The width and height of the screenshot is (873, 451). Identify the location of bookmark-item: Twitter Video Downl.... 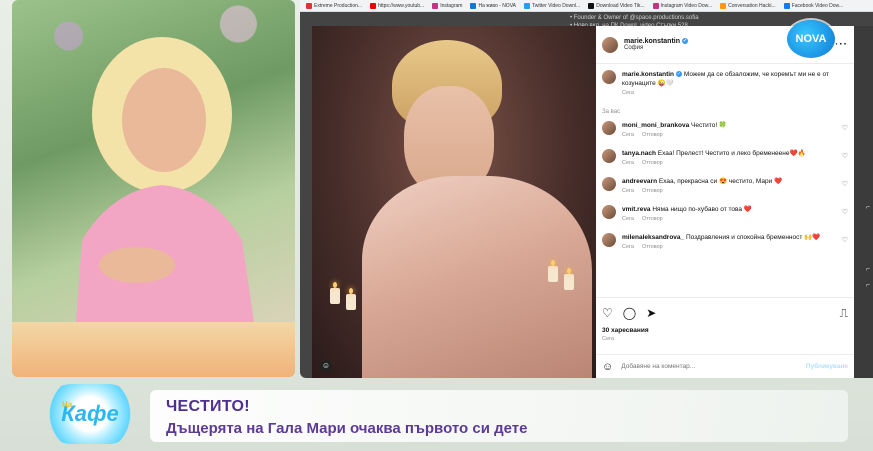
(552, 5).